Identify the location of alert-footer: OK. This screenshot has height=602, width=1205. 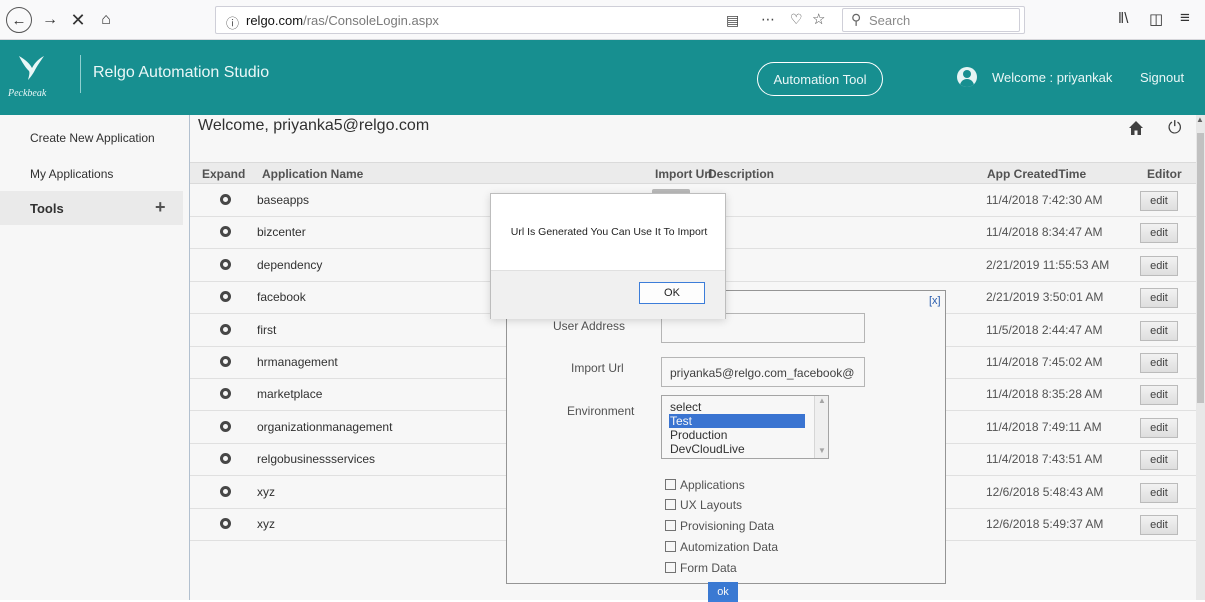
(608, 294).